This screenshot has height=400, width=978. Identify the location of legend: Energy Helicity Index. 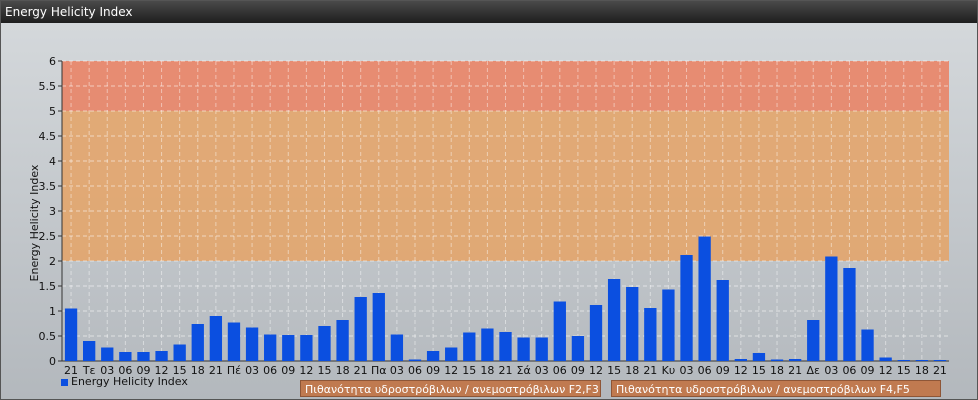
(124, 381).